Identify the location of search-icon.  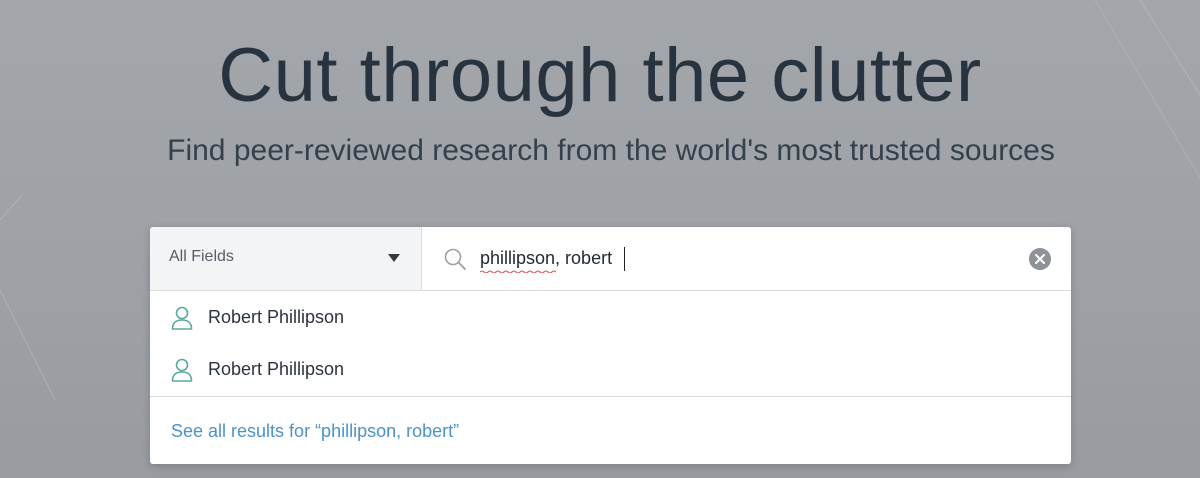
(455, 259).